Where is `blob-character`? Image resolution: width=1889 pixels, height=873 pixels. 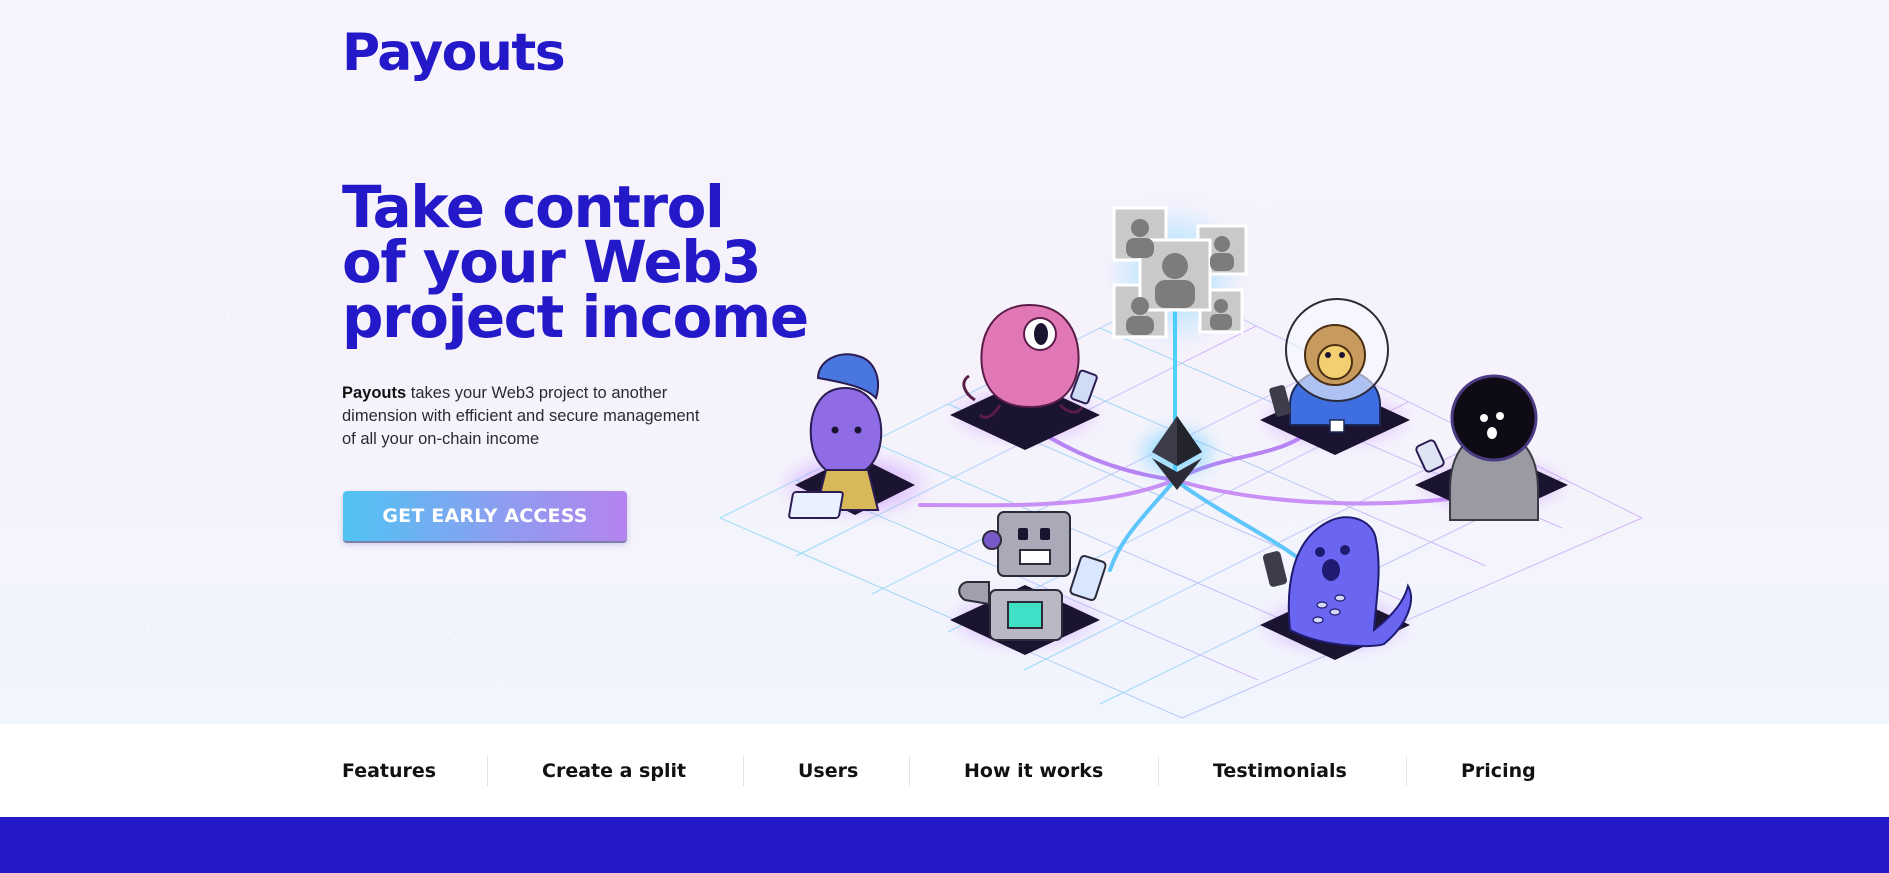
blob-character is located at coordinates (1335, 588).